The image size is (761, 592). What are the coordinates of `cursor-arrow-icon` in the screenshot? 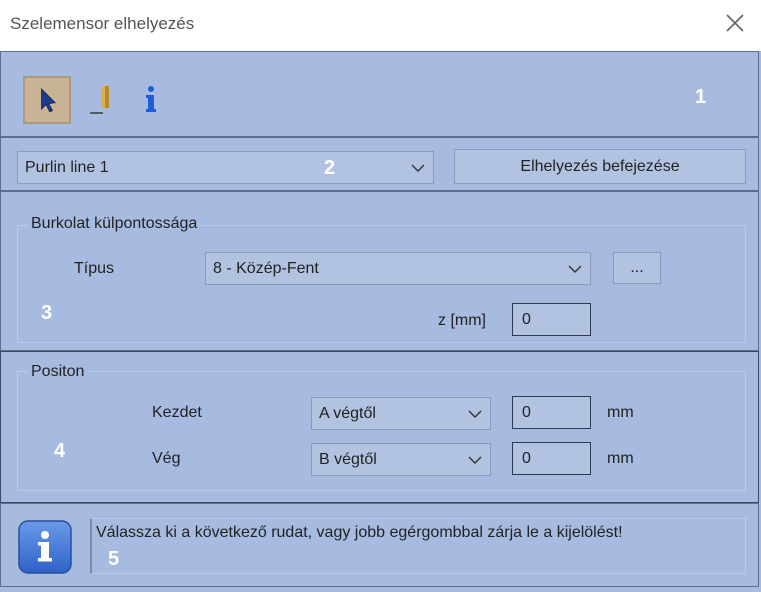 It's located at (49, 100).